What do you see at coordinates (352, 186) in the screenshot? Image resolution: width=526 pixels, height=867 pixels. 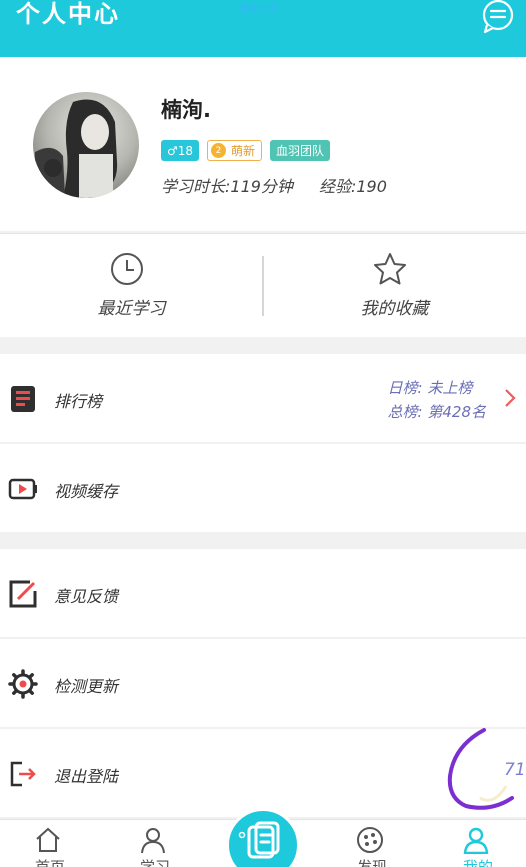 I see `experience: 经验:190` at bounding box center [352, 186].